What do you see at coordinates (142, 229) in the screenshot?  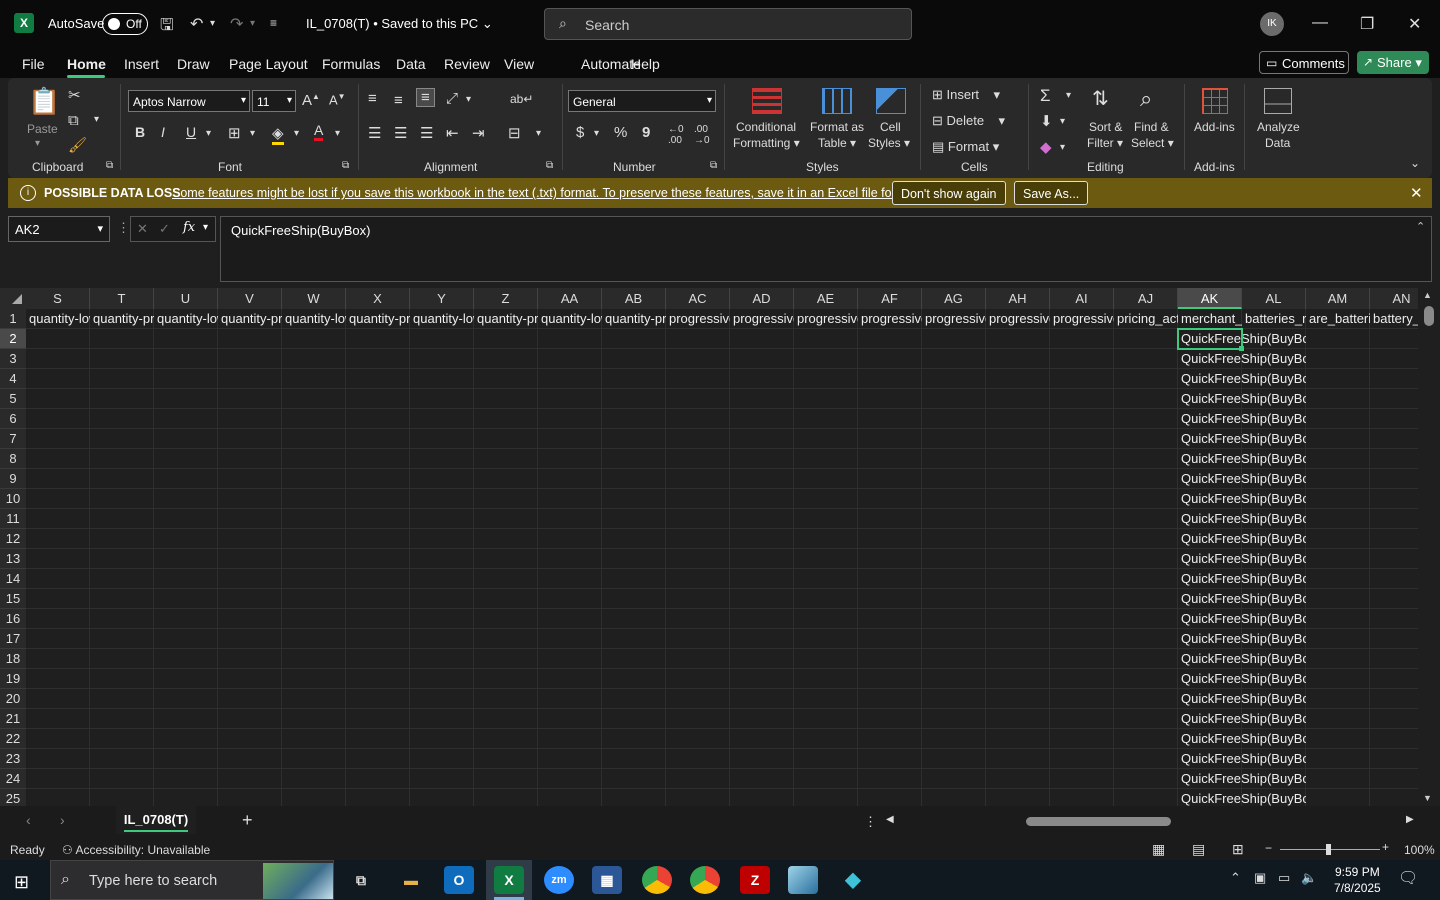 I see `cancel-icon: ✕` at bounding box center [142, 229].